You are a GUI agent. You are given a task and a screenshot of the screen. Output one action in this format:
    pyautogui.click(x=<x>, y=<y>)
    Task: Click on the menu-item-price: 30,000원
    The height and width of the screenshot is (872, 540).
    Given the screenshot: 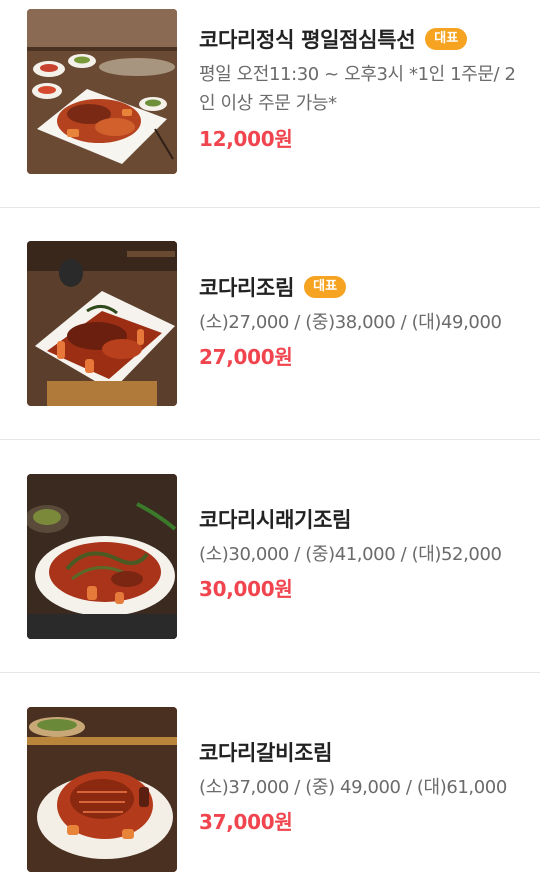 What is the action you would take?
    pyautogui.click(x=246, y=589)
    